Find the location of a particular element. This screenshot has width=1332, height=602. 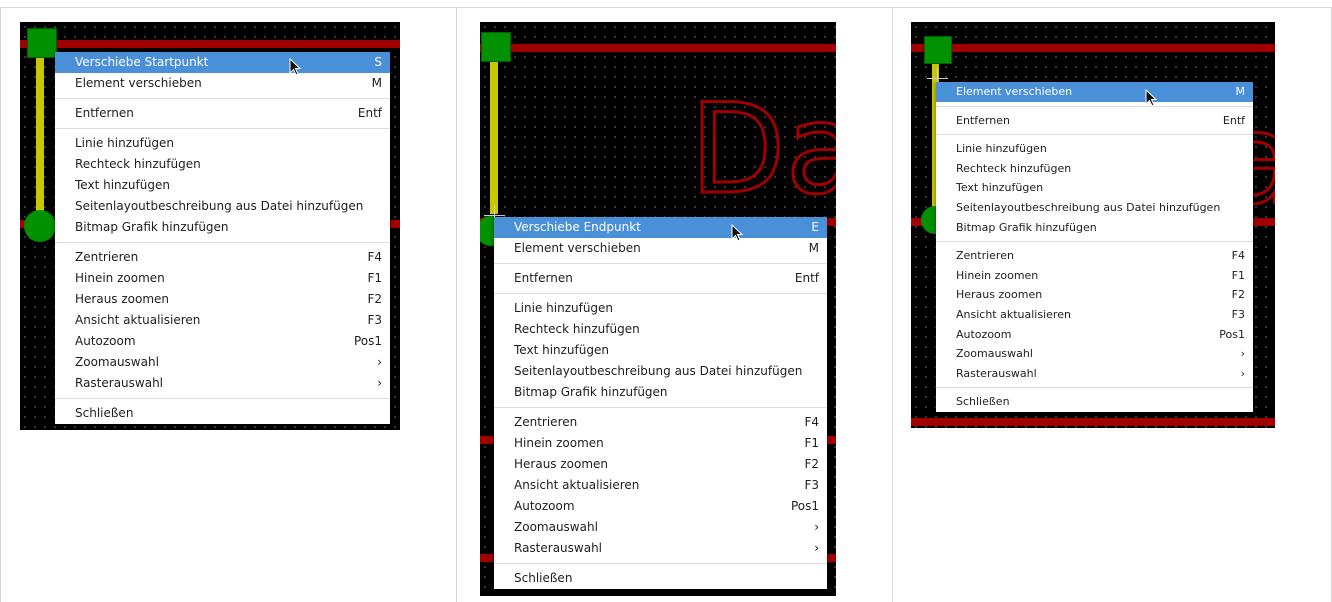

menu-item: Verschiebe Startpunkt S is located at coordinates (222, 62).